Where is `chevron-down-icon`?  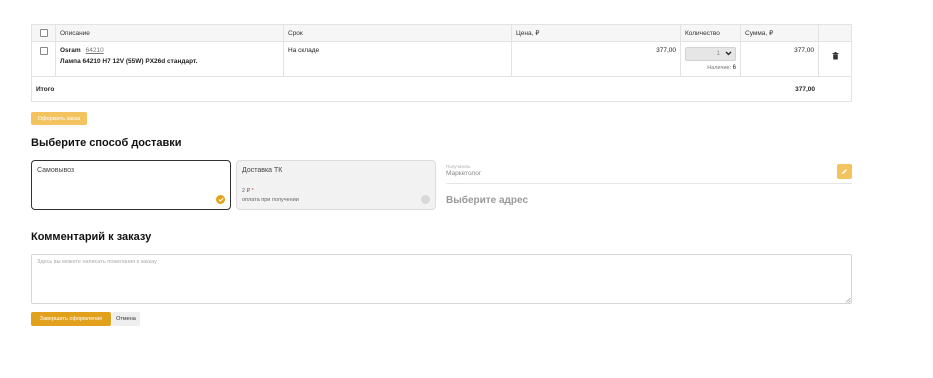
chevron-down-icon is located at coordinates (728, 54).